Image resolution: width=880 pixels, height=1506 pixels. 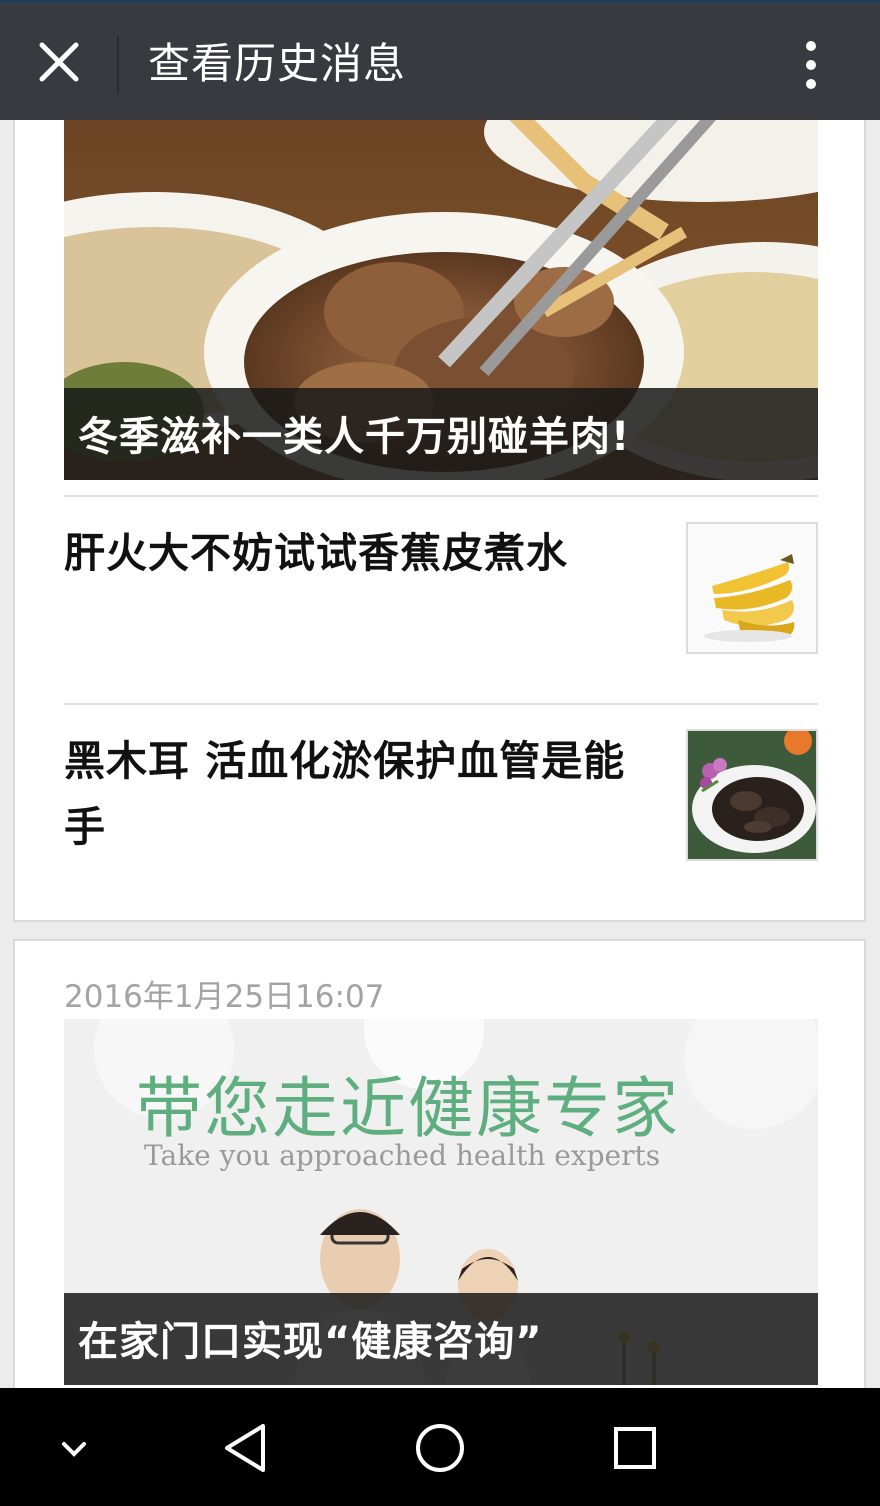 I want to click on home-circle-icon, so click(x=440, y=1448).